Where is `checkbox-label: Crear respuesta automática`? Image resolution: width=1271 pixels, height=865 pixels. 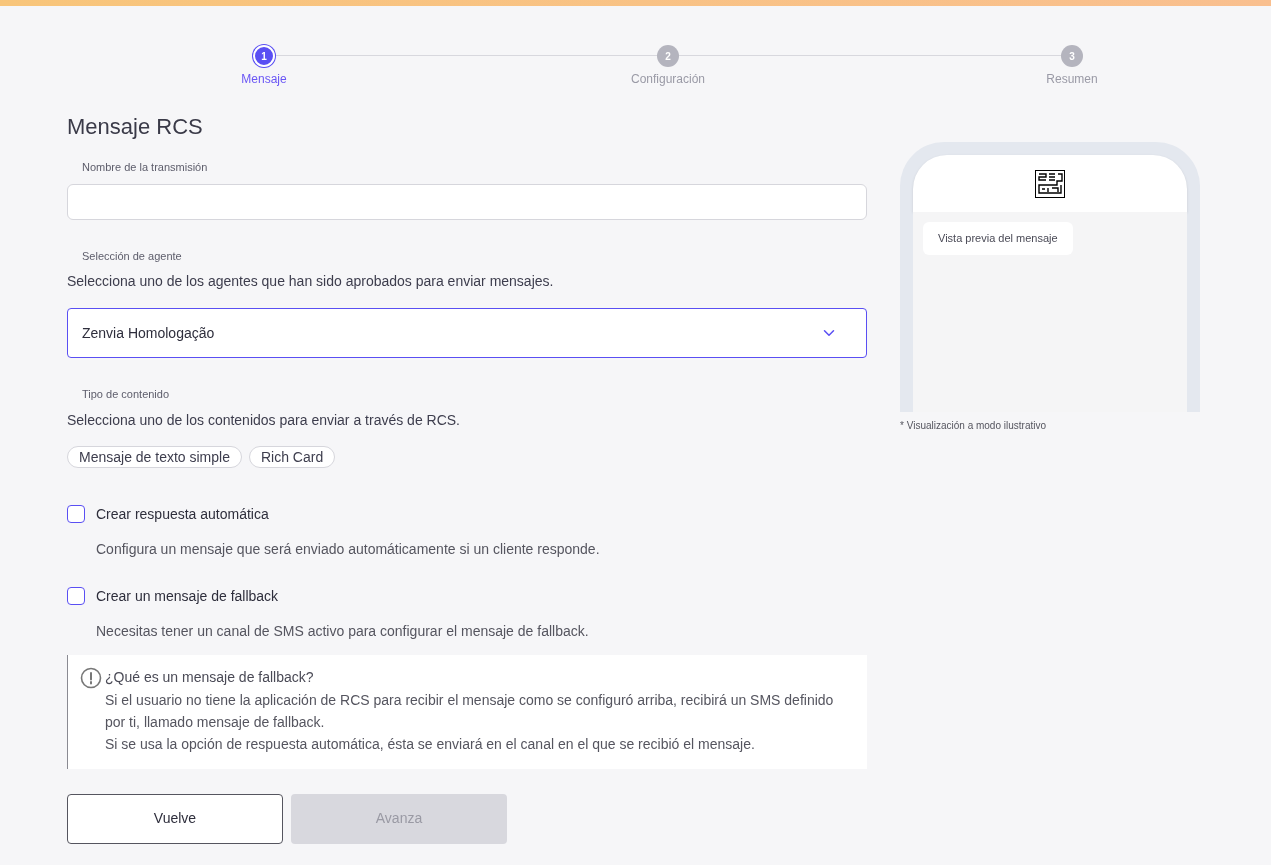 checkbox-label: Crear respuesta automática is located at coordinates (182, 514).